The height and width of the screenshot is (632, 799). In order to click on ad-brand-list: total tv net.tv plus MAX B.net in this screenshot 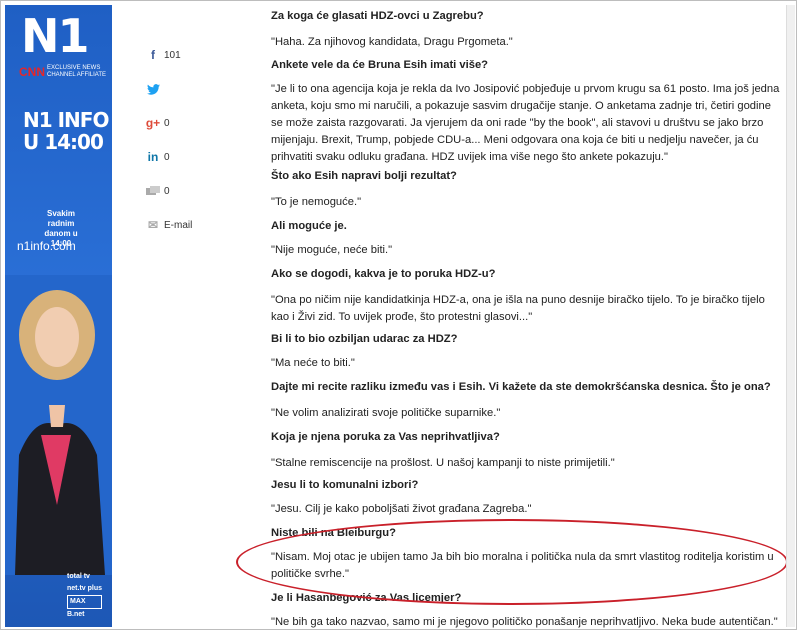, I will do `click(85, 596)`.